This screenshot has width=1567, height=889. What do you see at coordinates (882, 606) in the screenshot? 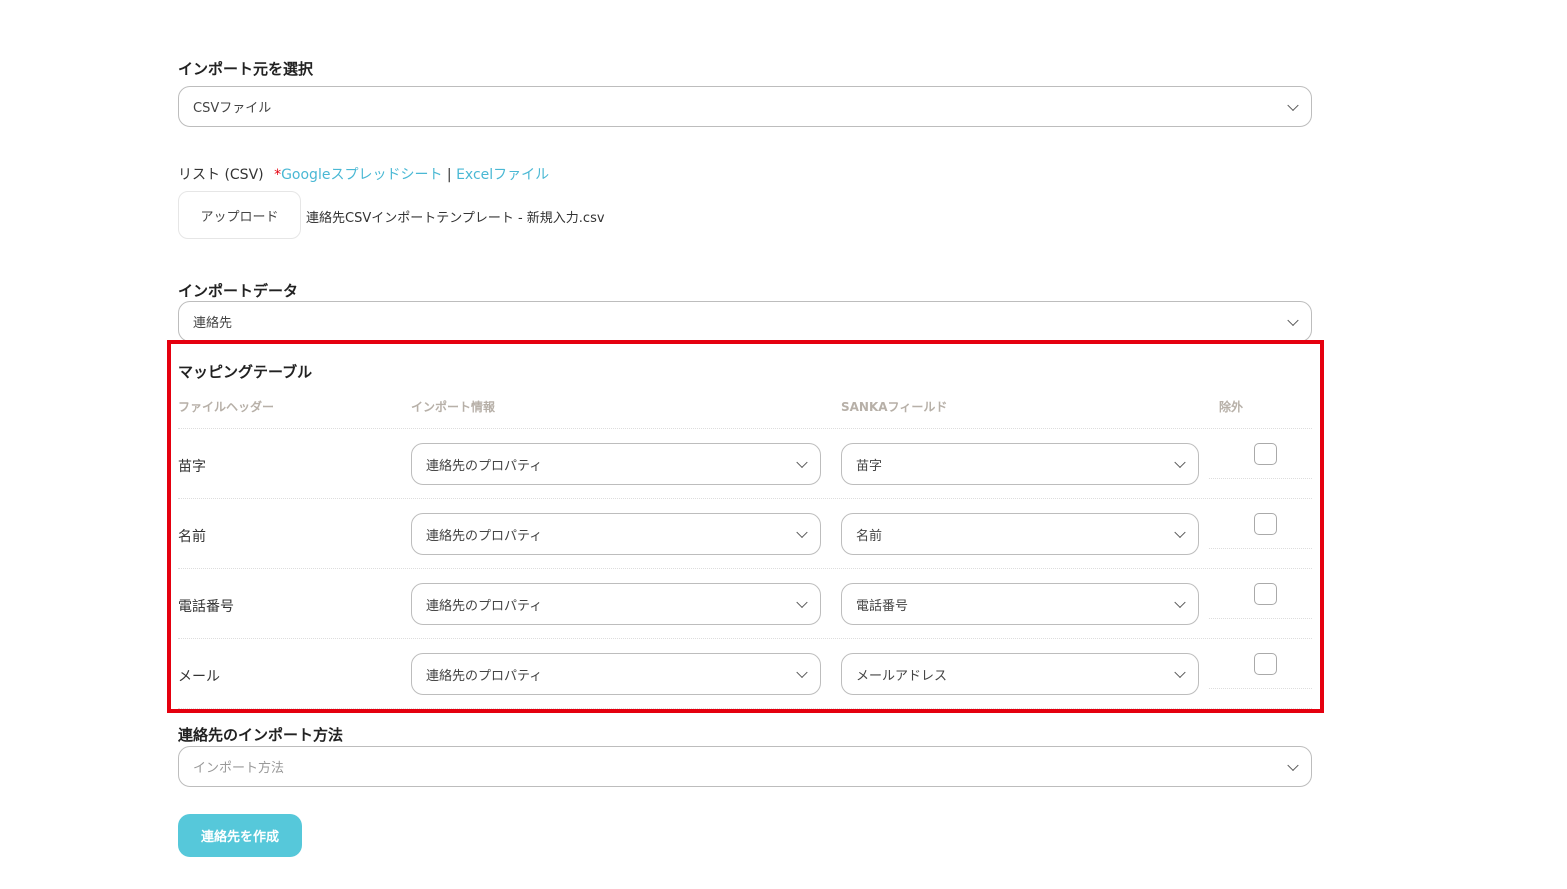
I see `sanka-field-value: 電話番号` at bounding box center [882, 606].